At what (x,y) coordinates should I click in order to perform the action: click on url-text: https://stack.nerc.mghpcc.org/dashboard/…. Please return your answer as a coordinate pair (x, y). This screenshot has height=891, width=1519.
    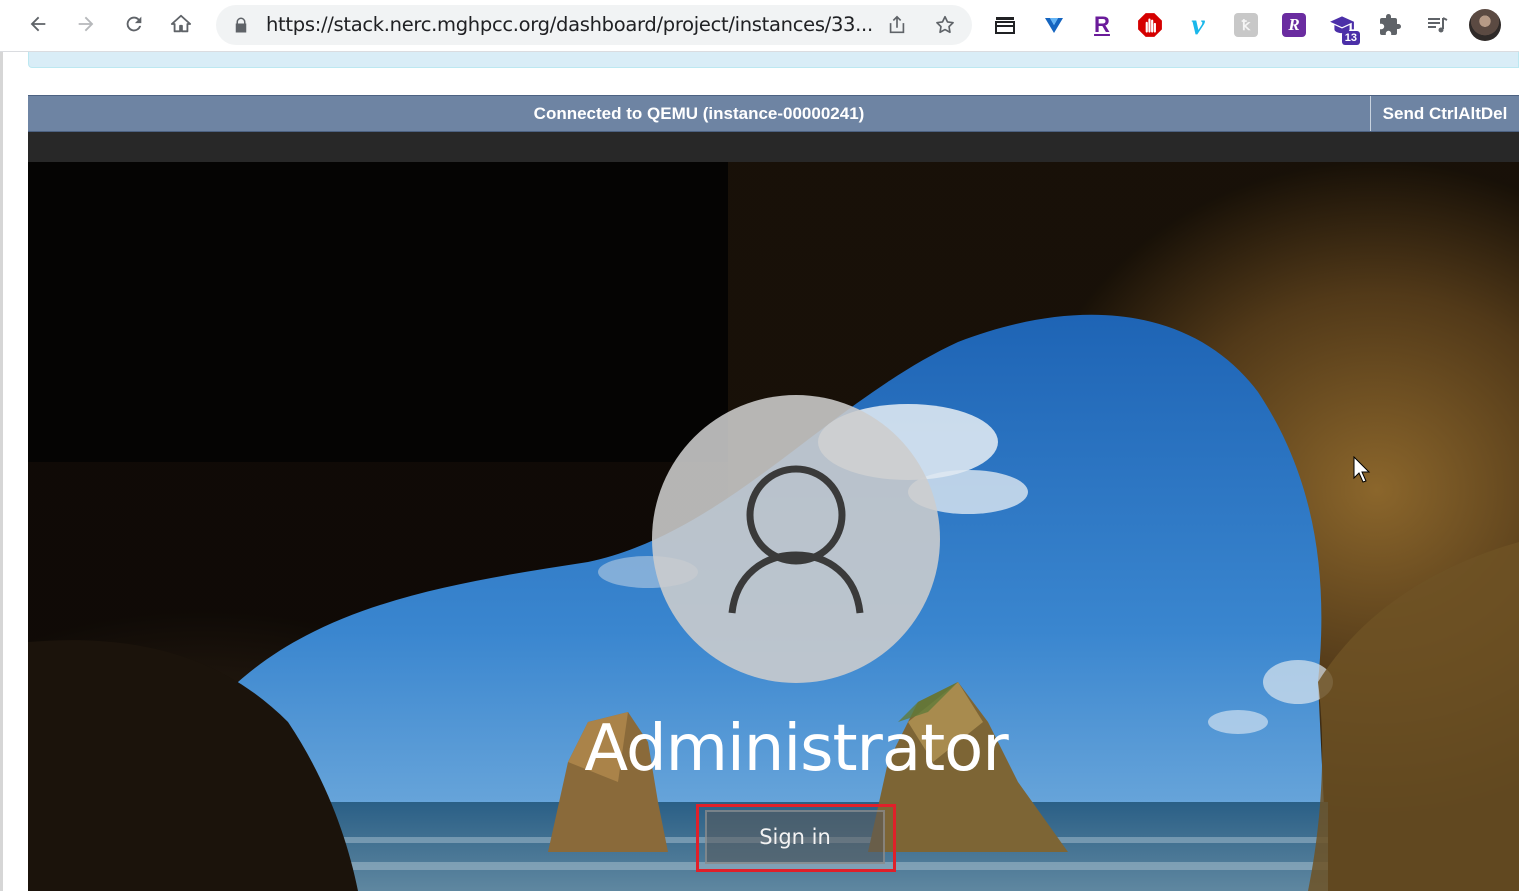
    Looking at the image, I should click on (576, 25).